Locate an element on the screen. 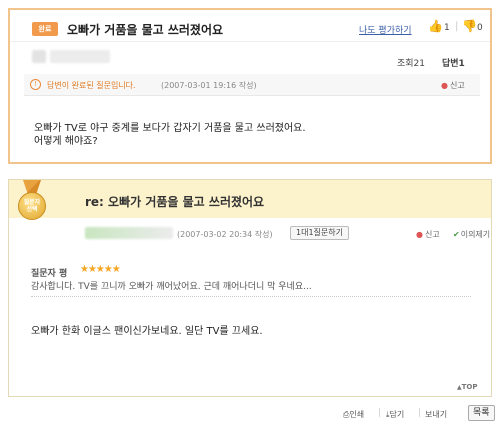 The image size is (500, 432). check-icon: ✔ is located at coordinates (456, 234).